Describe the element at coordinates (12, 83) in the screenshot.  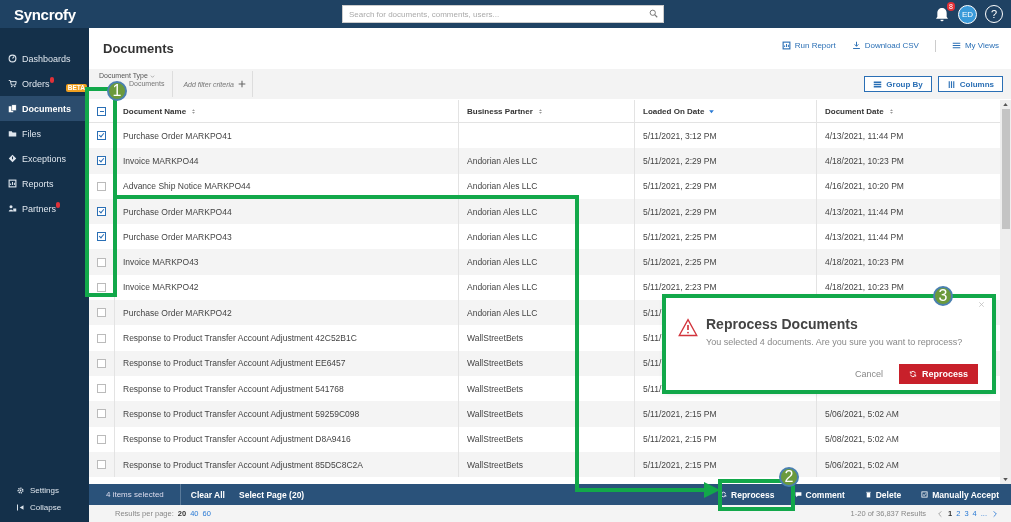
I see `cart-icon` at that location.